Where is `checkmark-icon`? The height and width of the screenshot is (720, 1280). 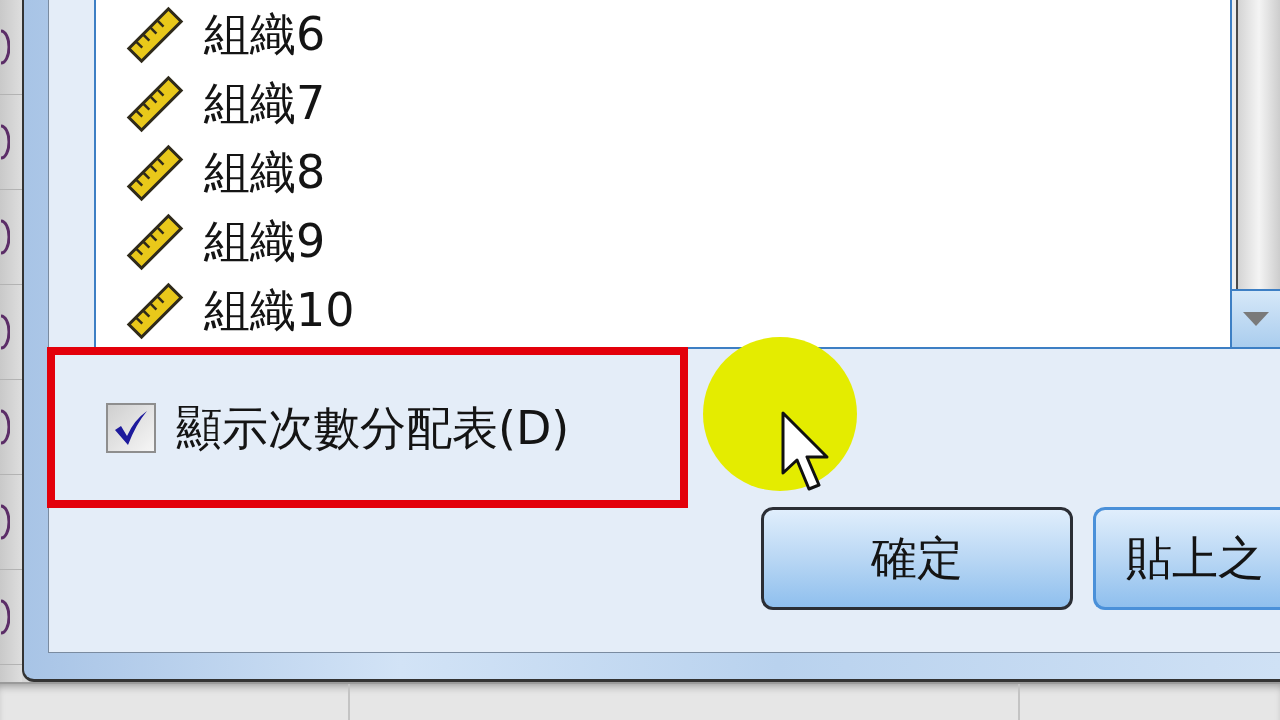
checkmark-icon is located at coordinates (131, 428).